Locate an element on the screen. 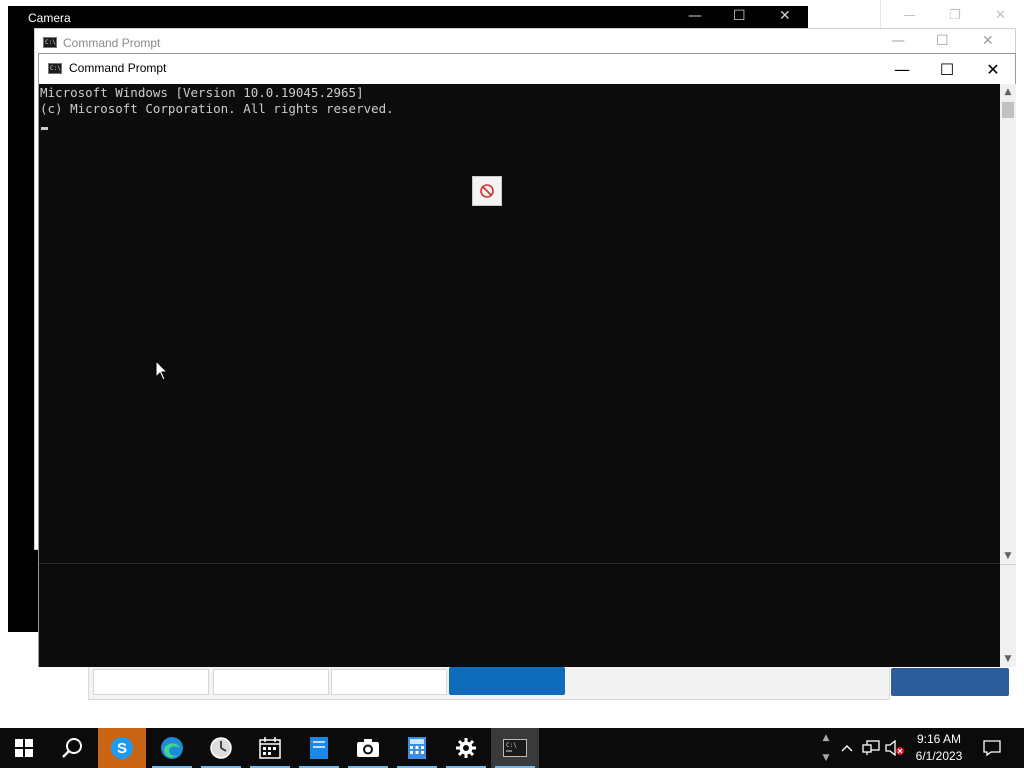 This screenshot has width=1024, height=768. cmd-close-button: ✕ is located at coordinates (993, 70).